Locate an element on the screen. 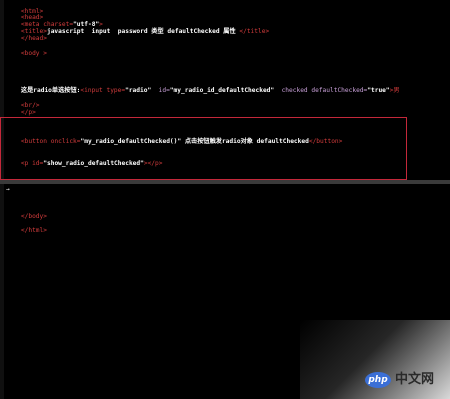 The width and height of the screenshot is (450, 399). title-close-tag: </title> is located at coordinates (254, 31).